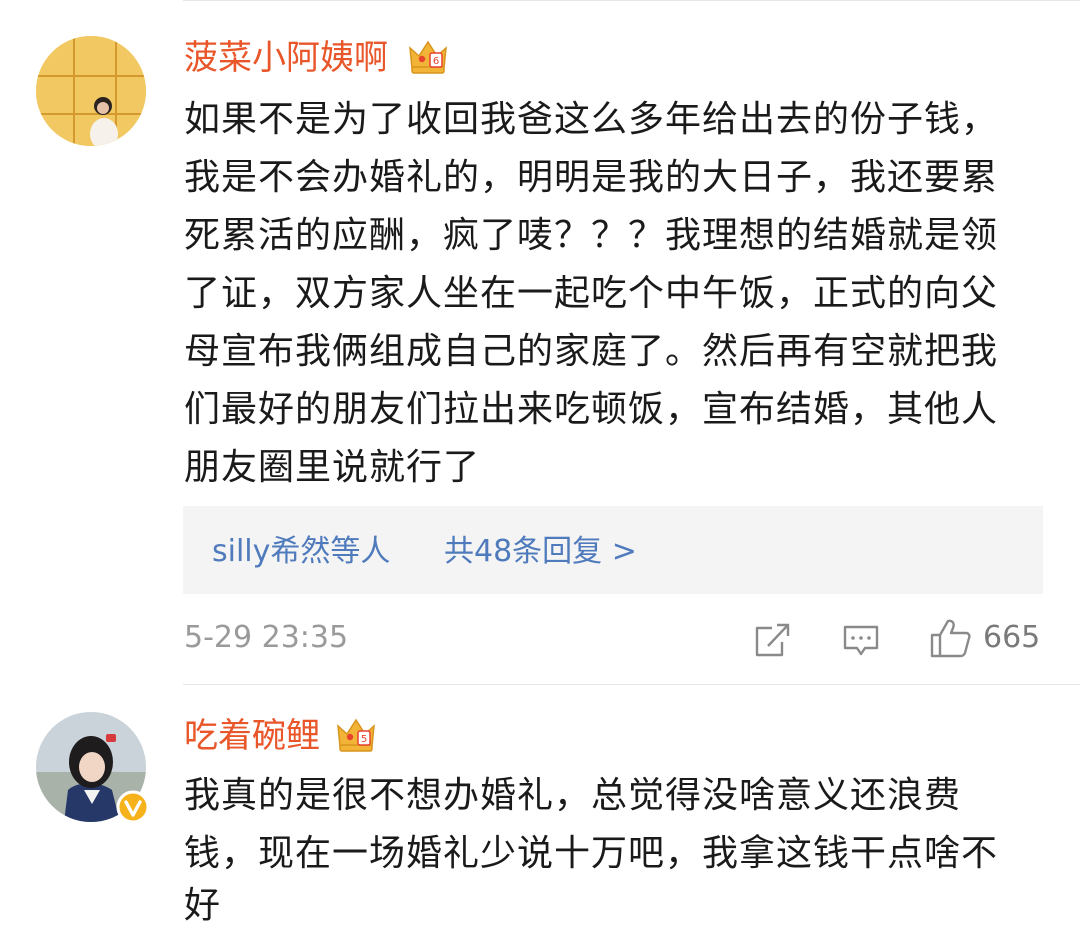  Describe the element at coordinates (591, 235) in the screenshot. I see `comment-text-line: 死累活的应酬，疯了唛？？？我理想的结婚就是领` at that location.